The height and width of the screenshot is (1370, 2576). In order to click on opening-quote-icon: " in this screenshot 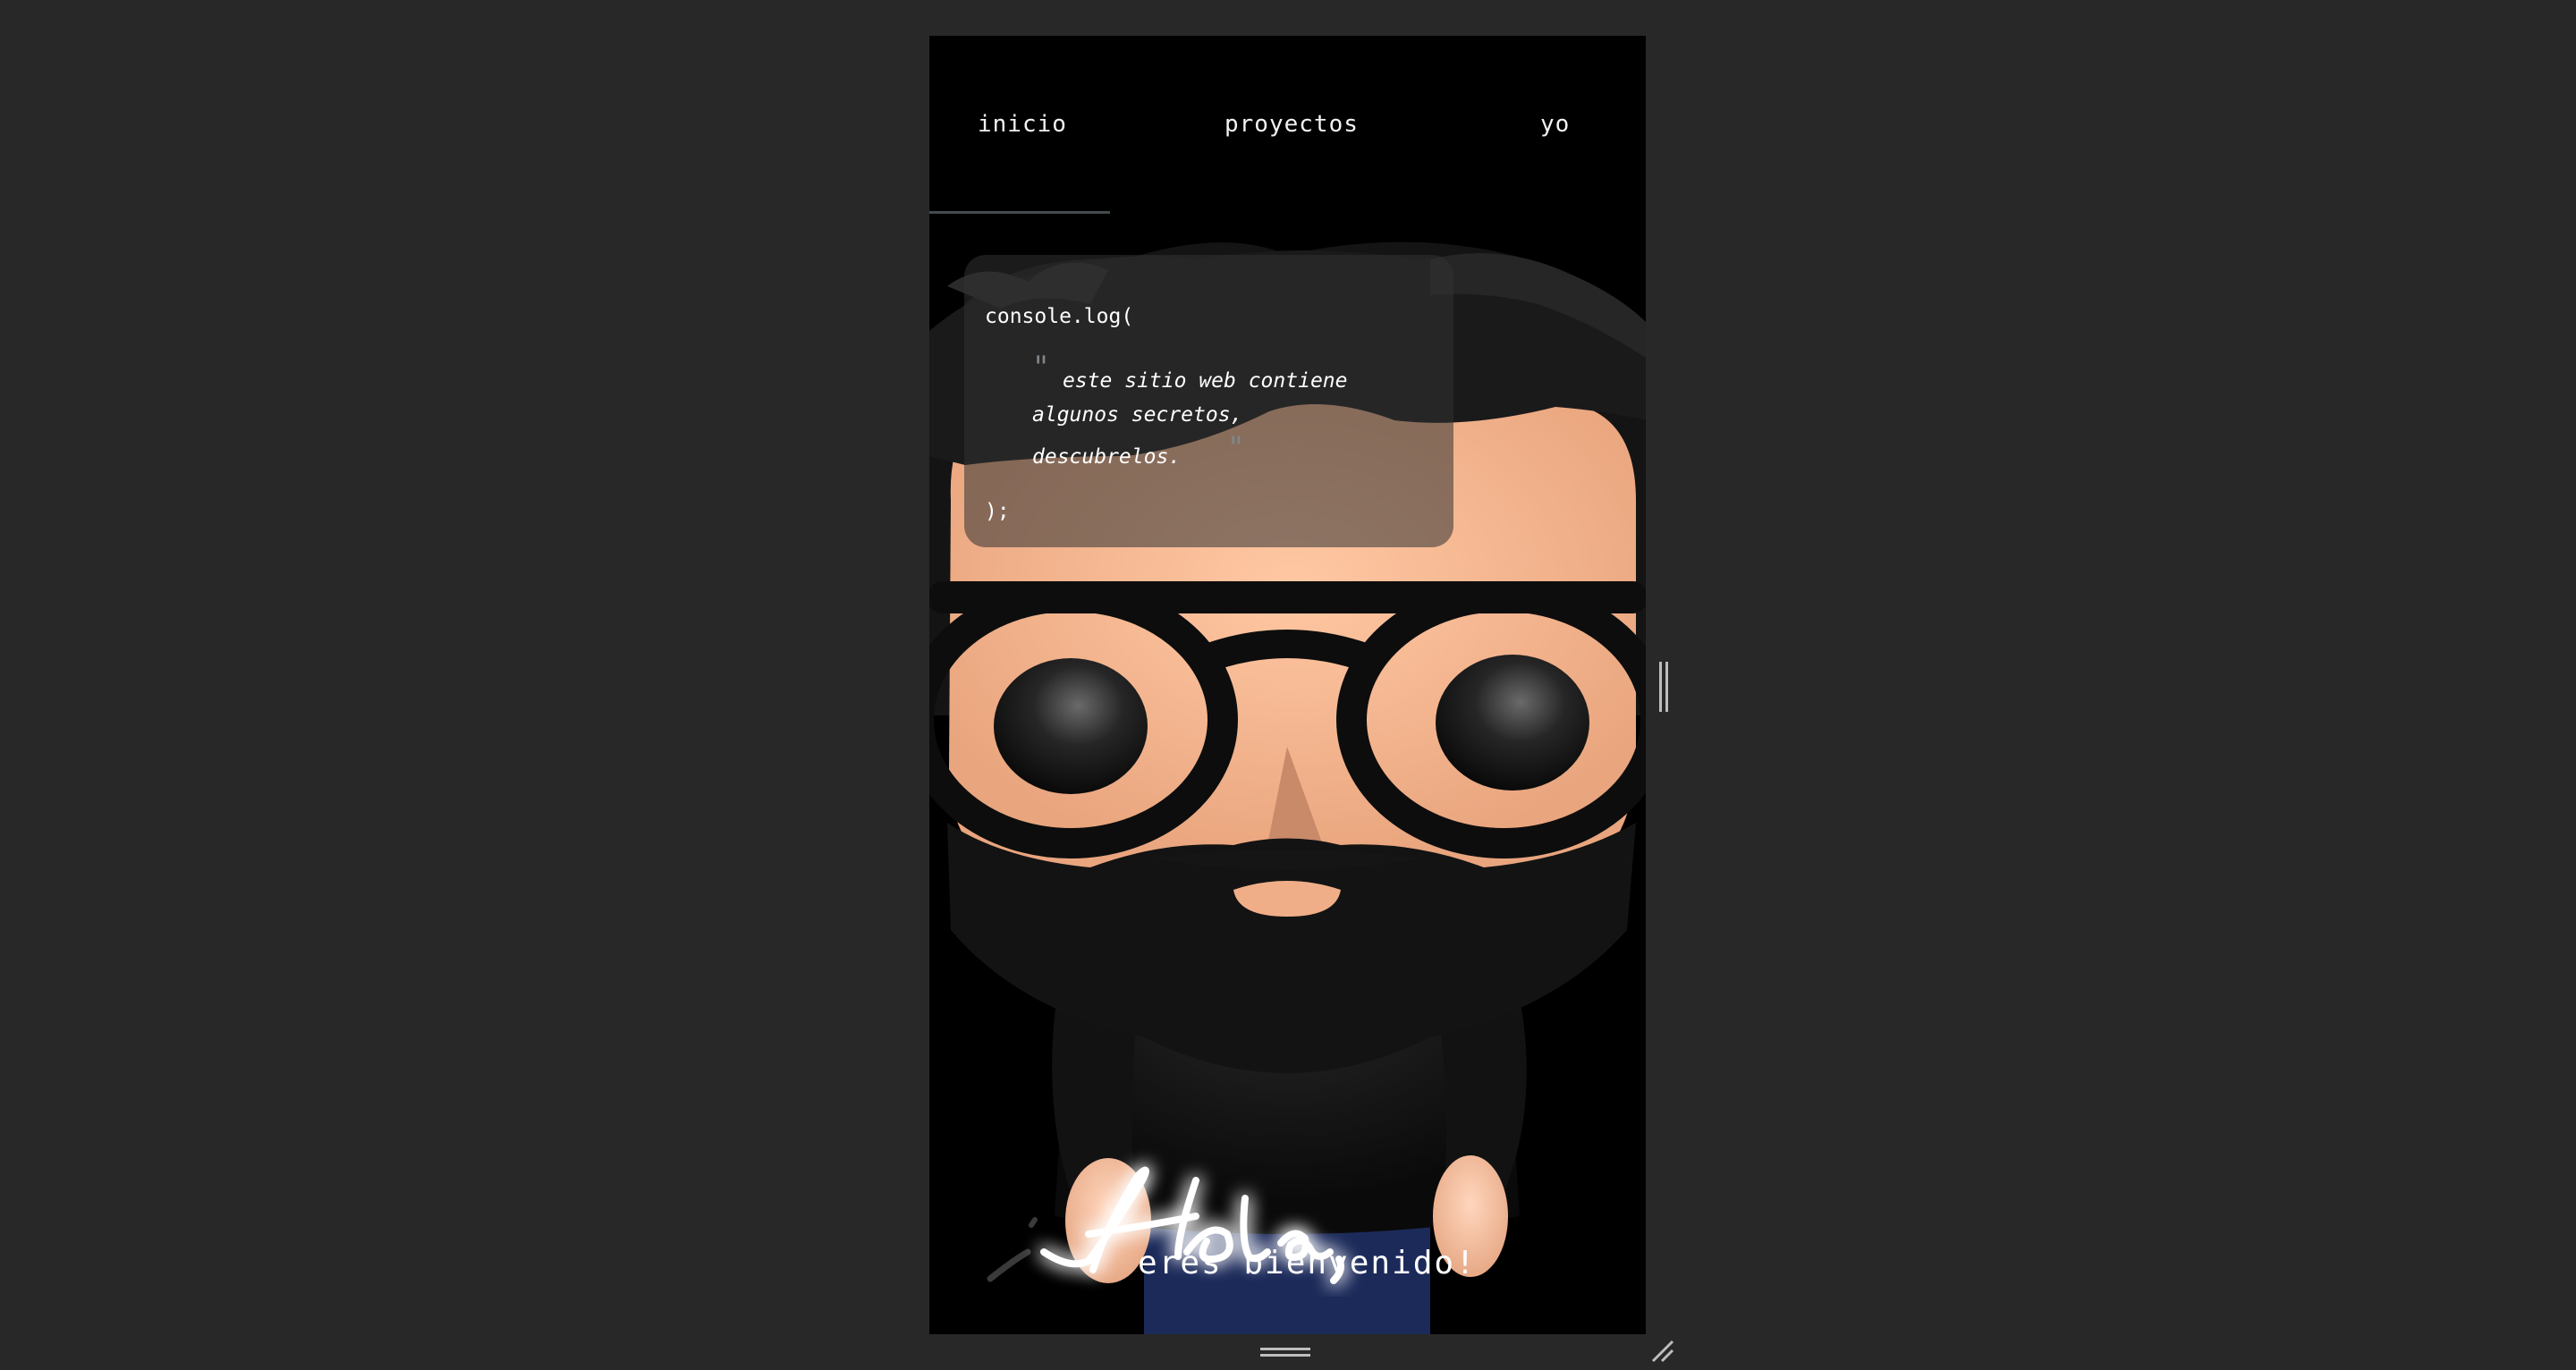, I will do `click(1041, 367)`.